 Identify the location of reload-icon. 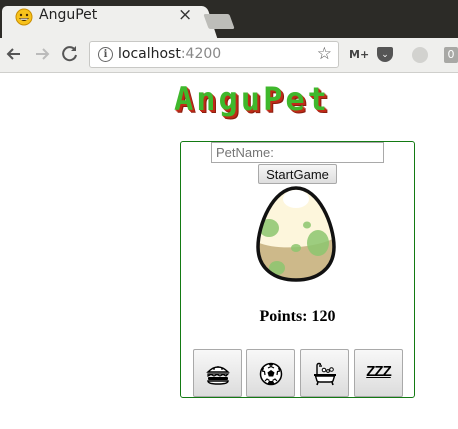
(70, 54).